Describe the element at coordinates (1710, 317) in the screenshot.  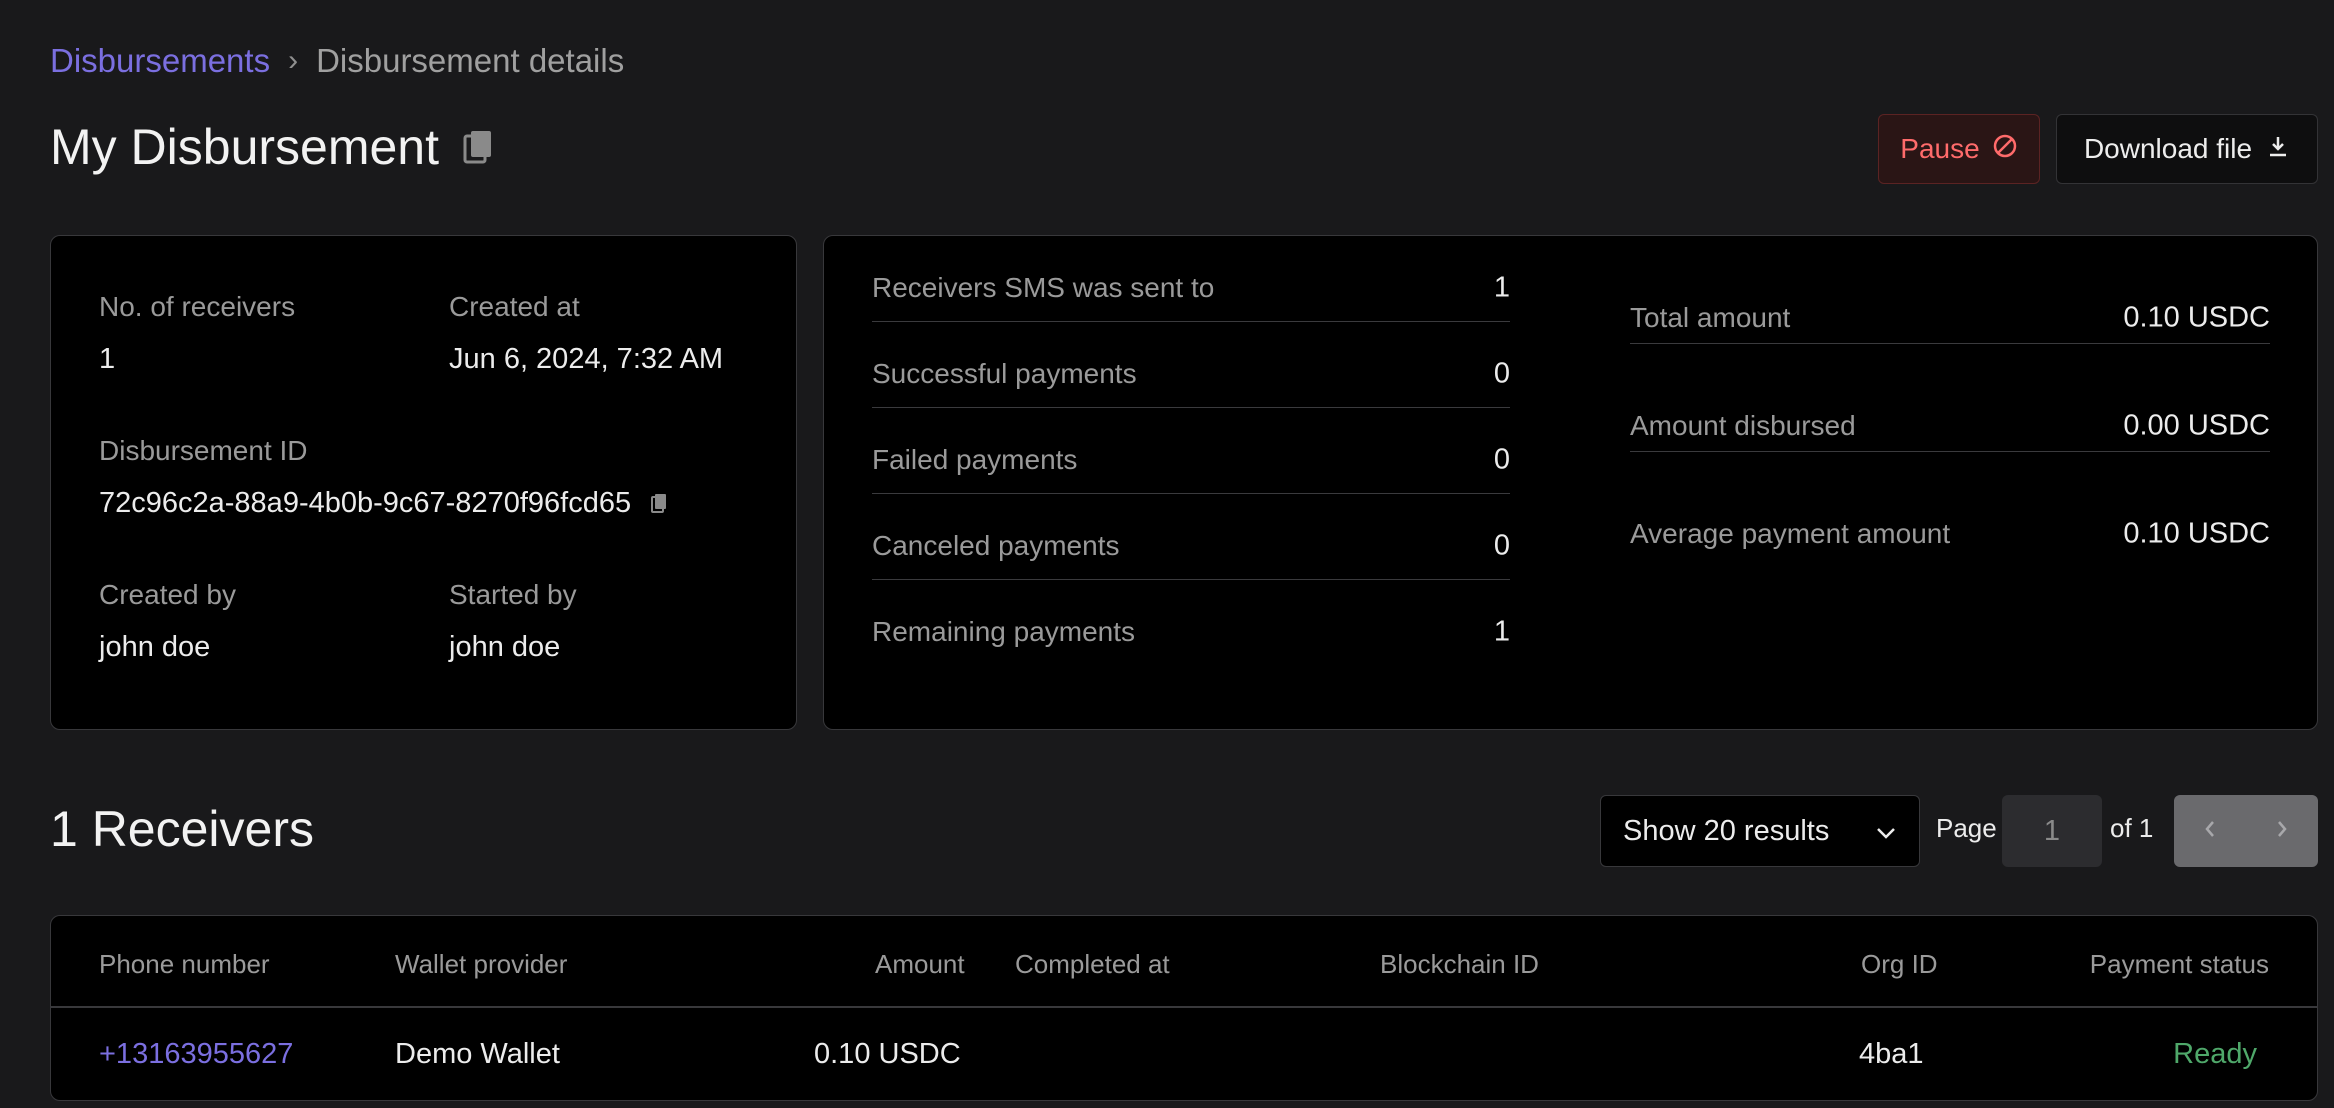
I see `summary-label: Total amount` at that location.